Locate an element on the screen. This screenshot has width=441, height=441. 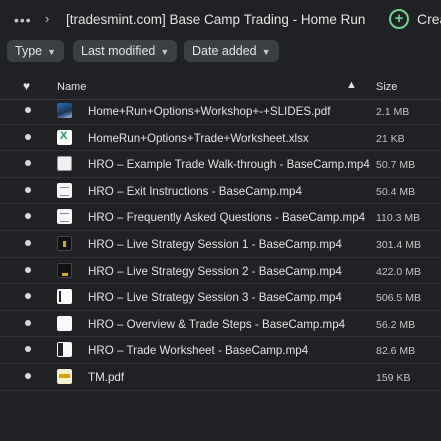
file-name: TM.pdf is located at coordinates (106, 377).